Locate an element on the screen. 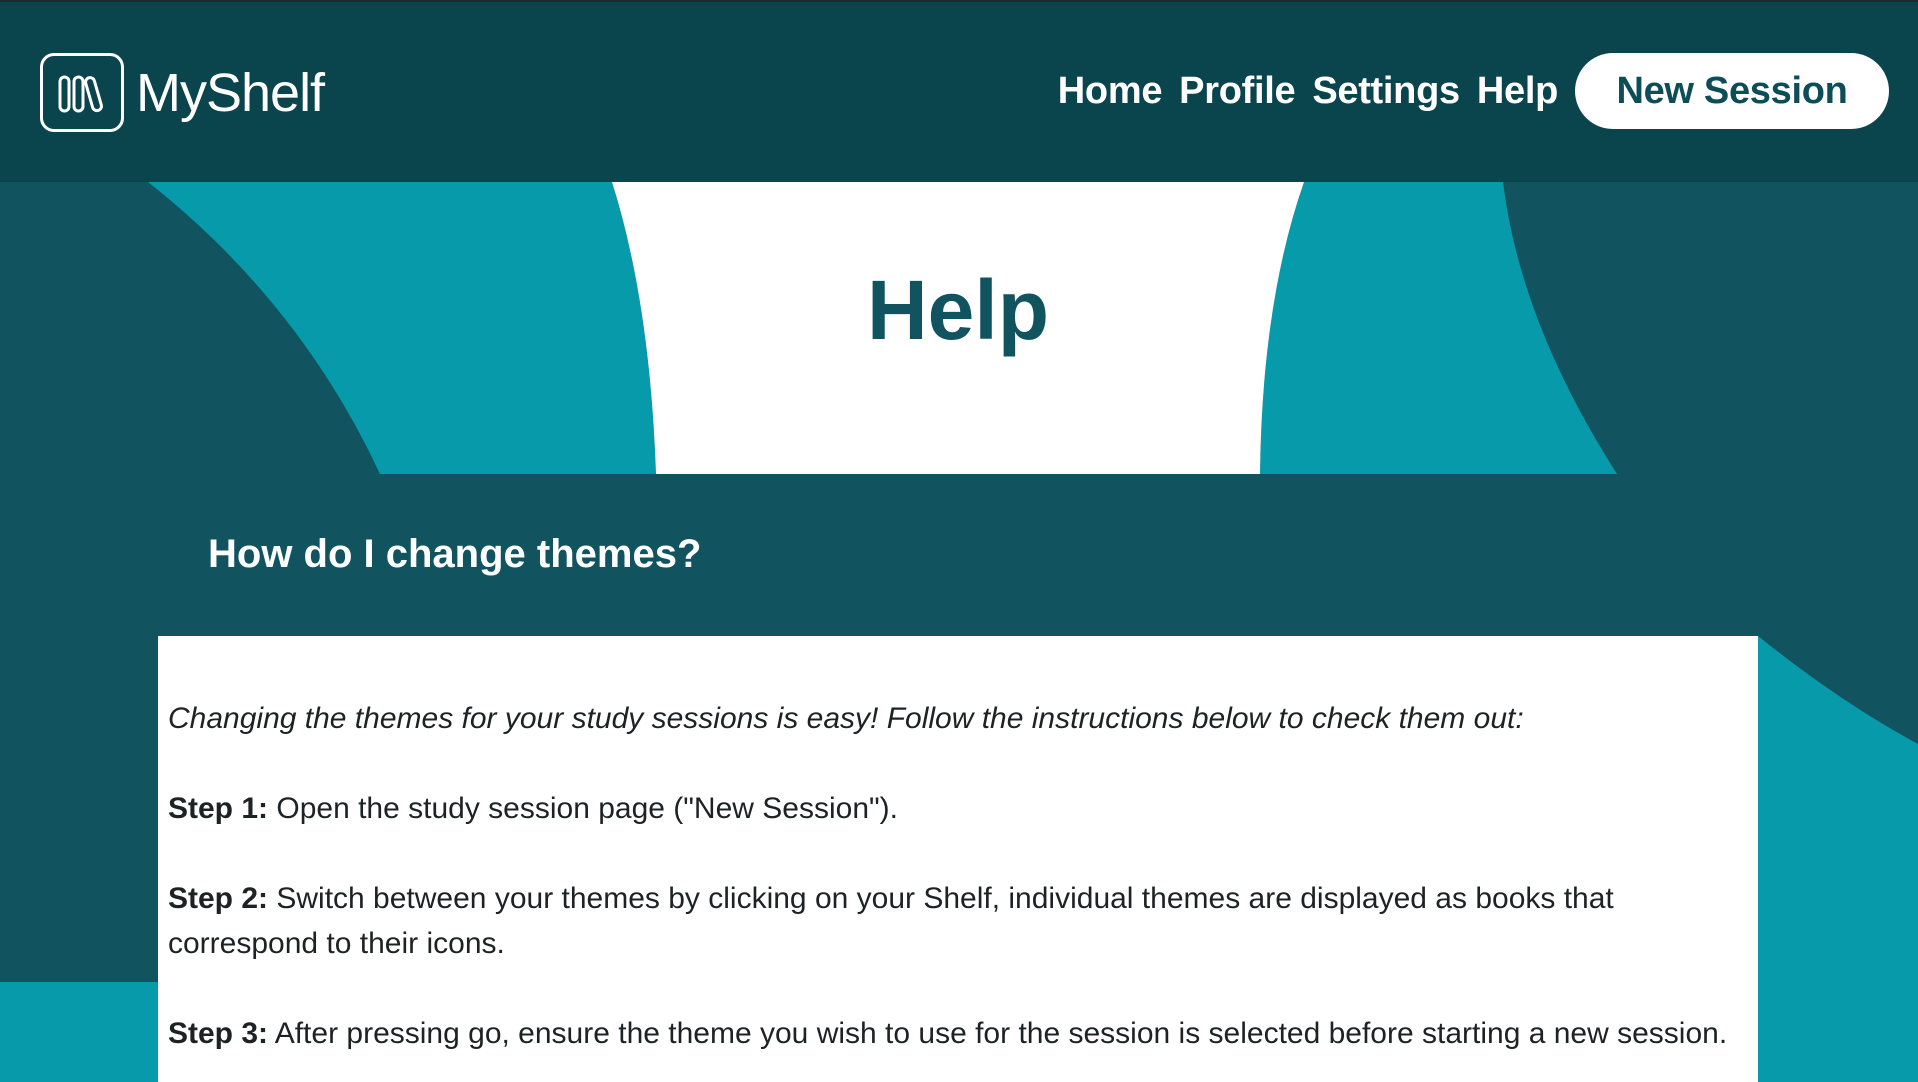  brand-name: MyShelf is located at coordinates (230, 92).